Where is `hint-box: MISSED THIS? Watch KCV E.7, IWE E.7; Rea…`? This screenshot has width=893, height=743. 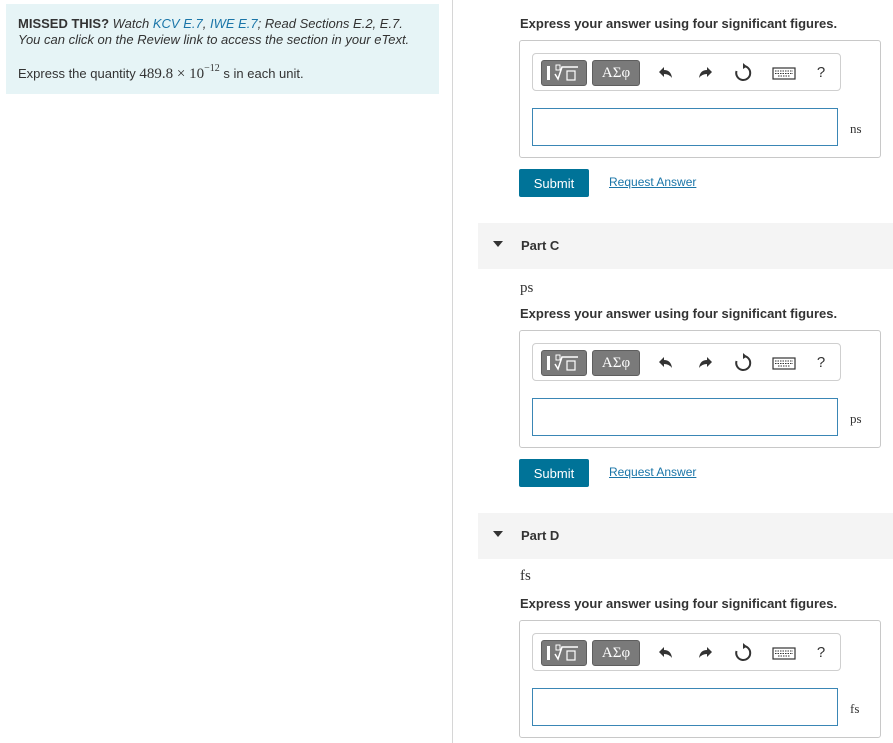 hint-box: MISSED THIS? Watch KCV E.7, IWE E.7; Rea… is located at coordinates (222, 49).